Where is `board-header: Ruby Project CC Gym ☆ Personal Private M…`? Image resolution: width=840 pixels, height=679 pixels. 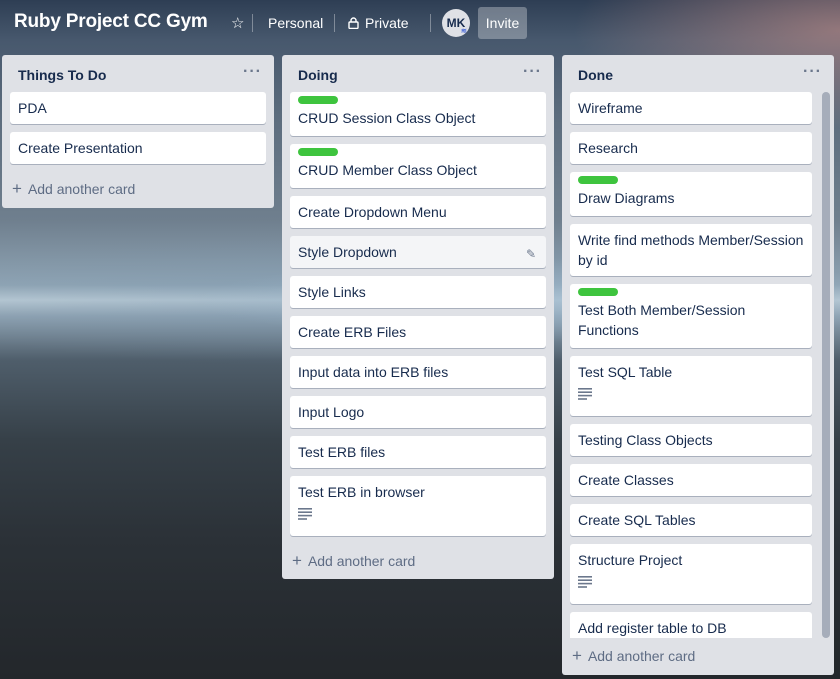 board-header: Ruby Project CC Gym ☆ Personal Private M… is located at coordinates (420, 23).